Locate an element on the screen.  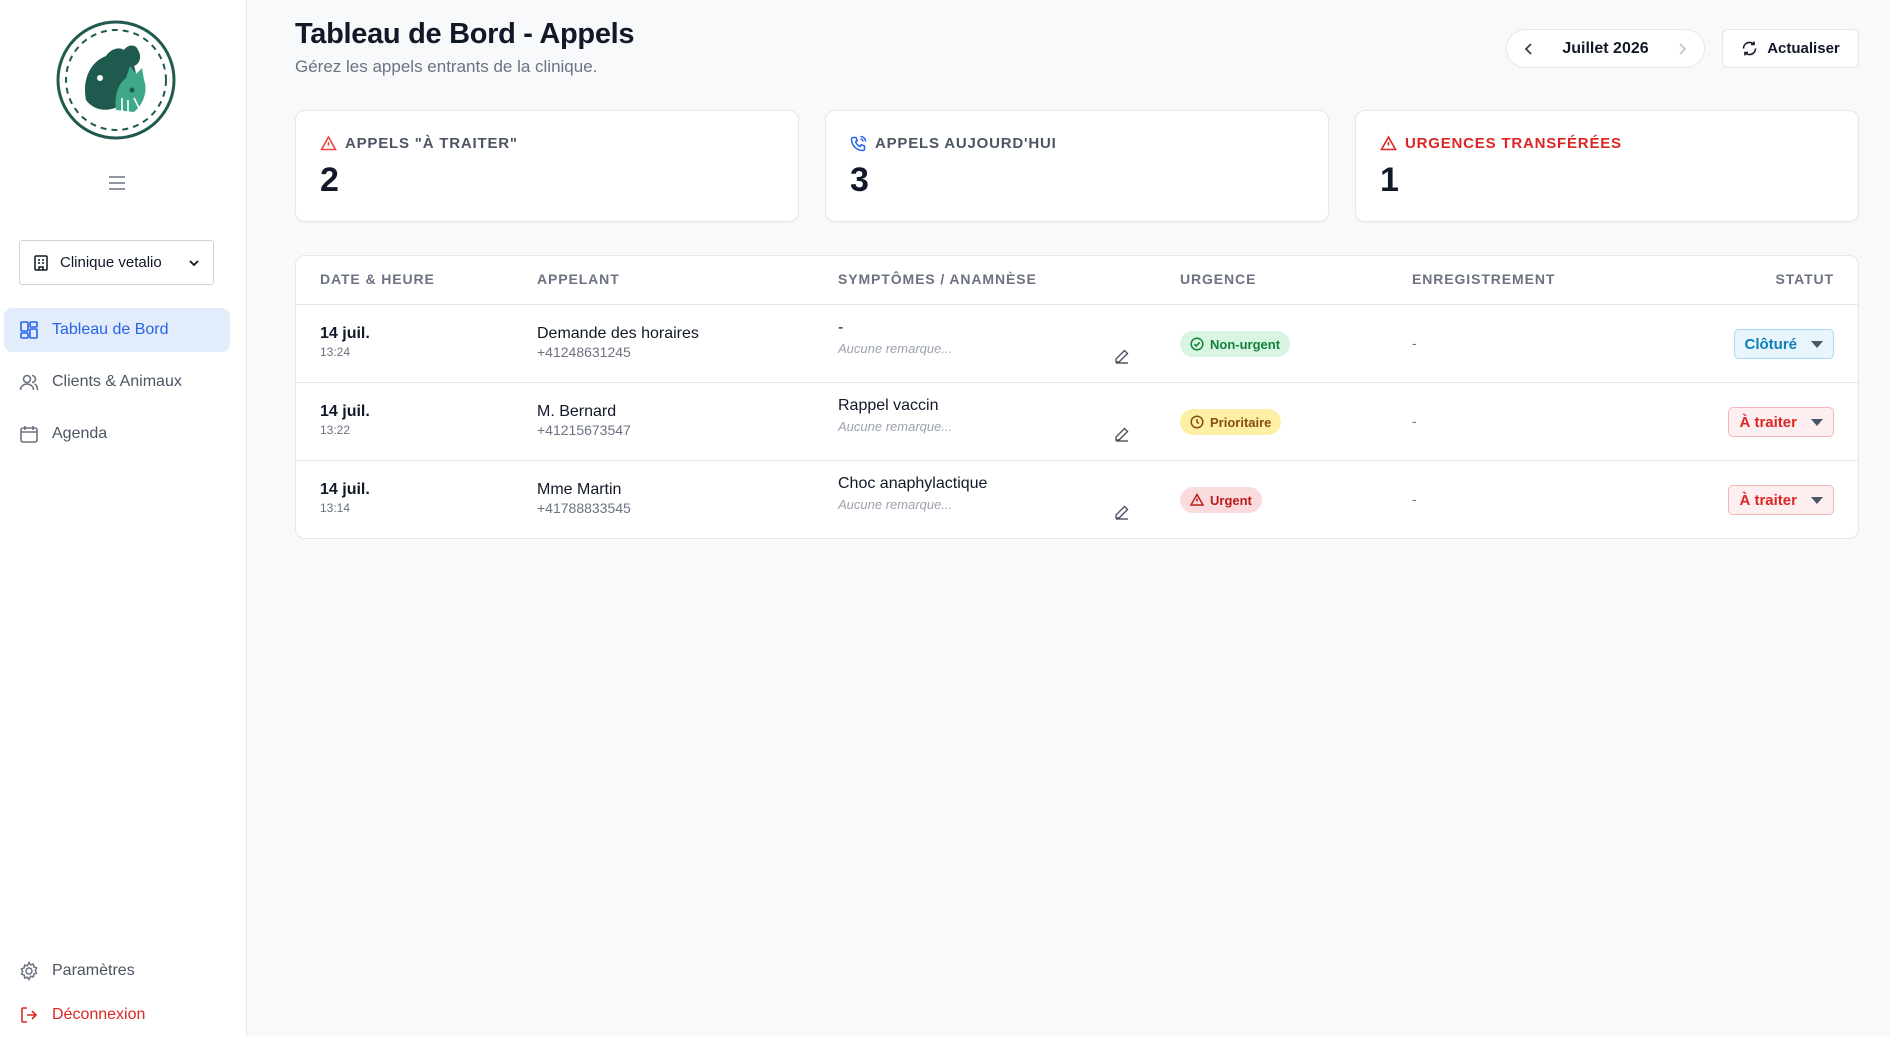
urgency-cell: Urgent is located at coordinates (1221, 500).